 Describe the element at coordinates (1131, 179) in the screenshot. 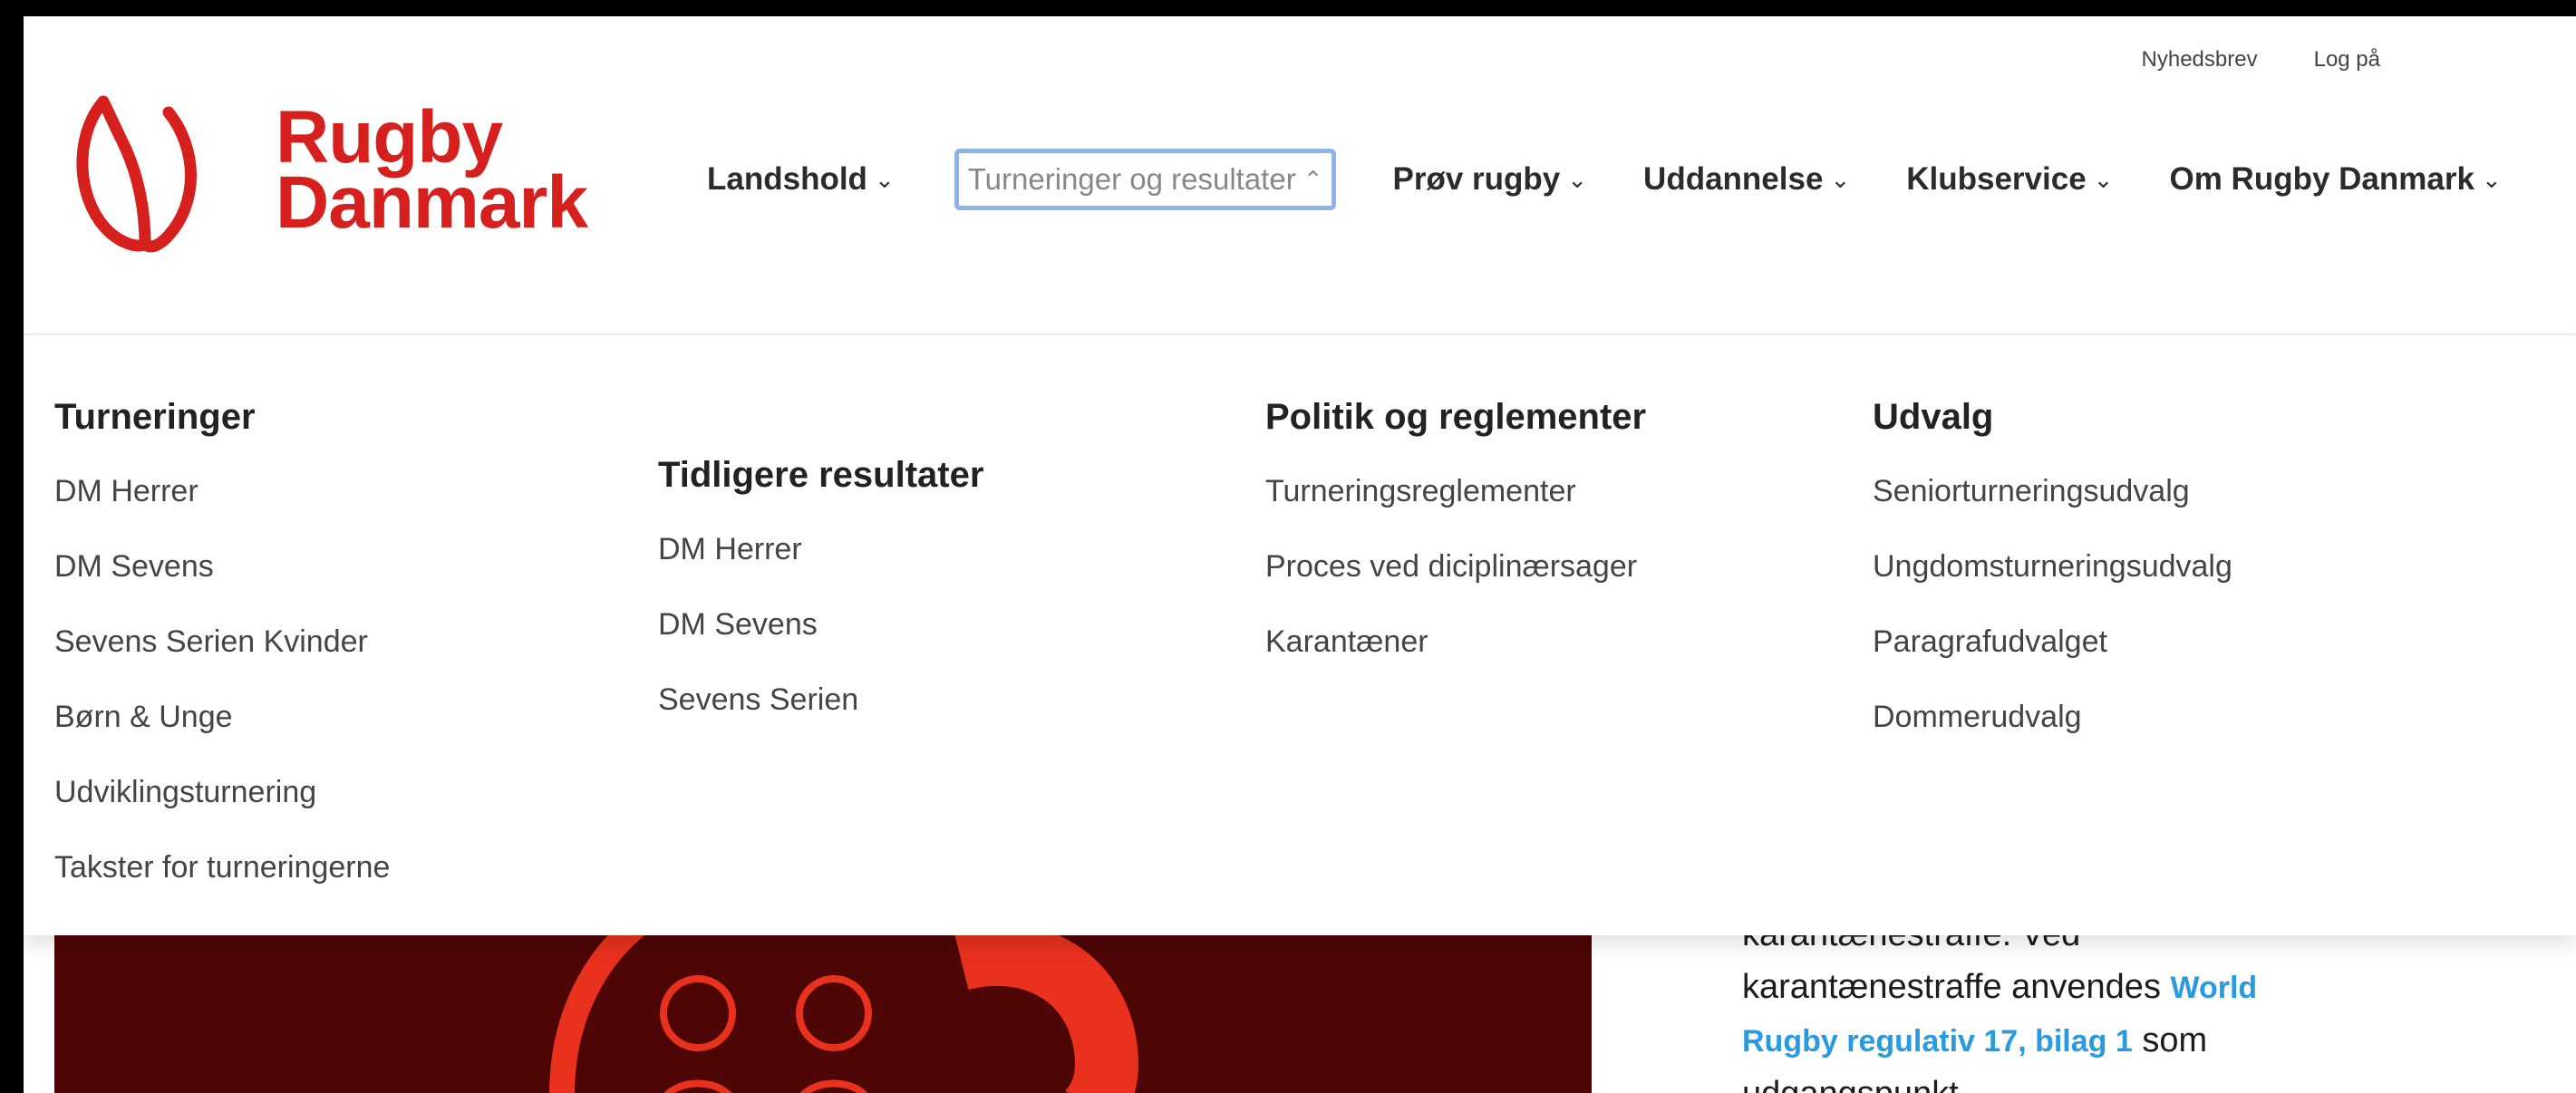

I see `nav-item-label: Turneringer og resultater` at that location.